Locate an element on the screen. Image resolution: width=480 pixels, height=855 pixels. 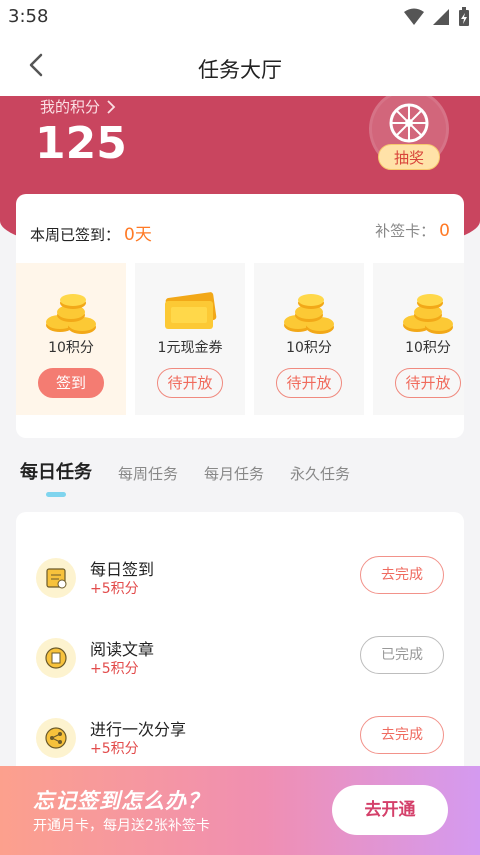
chevron-right-icon is located at coordinates (111, 106).